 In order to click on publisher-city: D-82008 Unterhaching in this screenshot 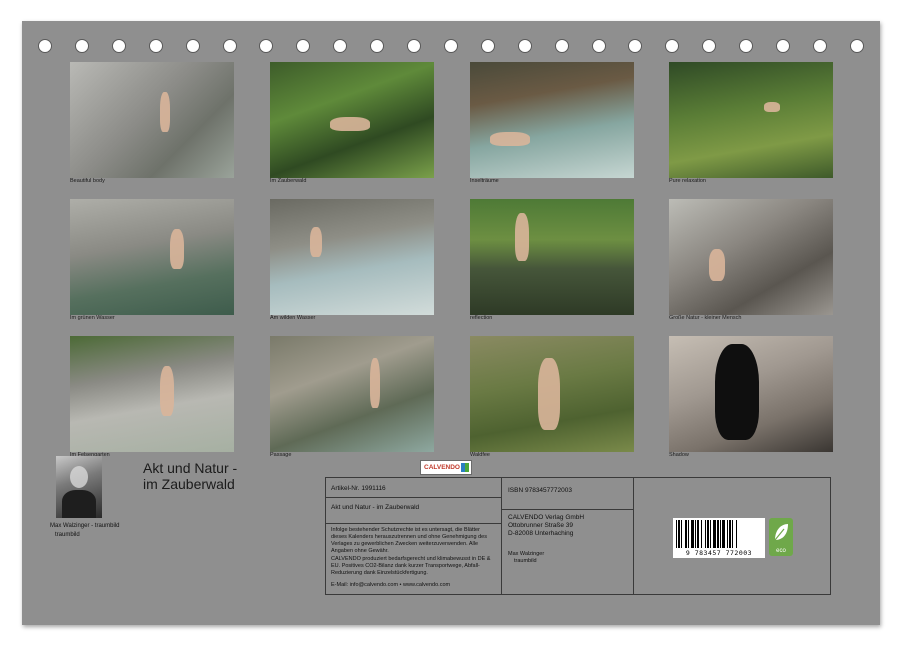, I will do `click(541, 533)`.